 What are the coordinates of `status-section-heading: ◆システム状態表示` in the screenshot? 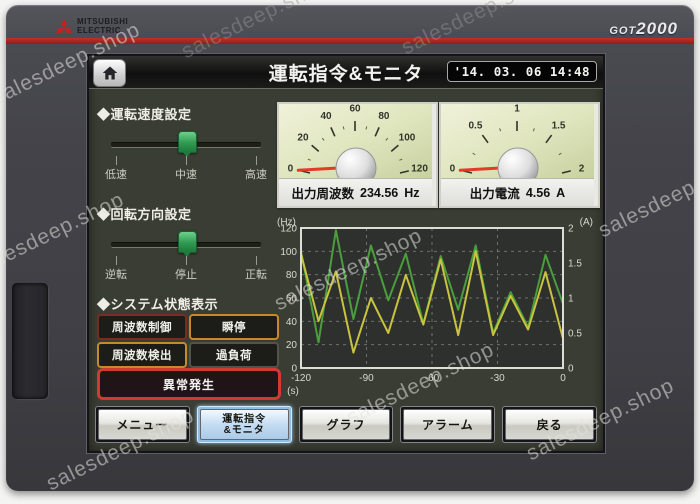 It's located at (158, 304).